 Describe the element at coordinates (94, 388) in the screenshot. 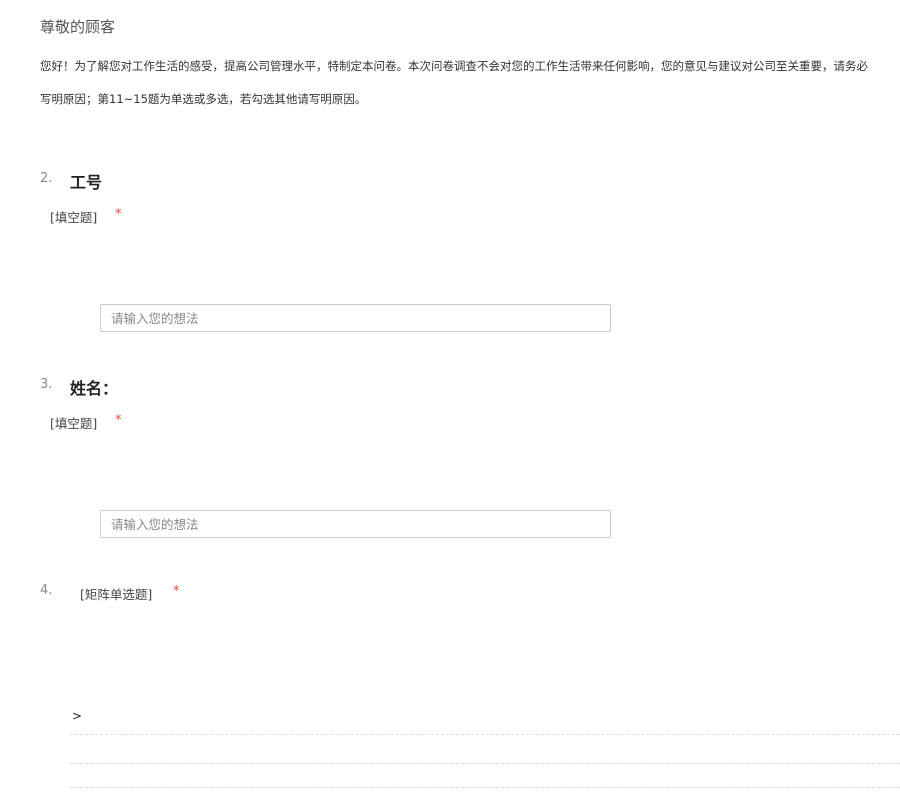

I see `question-title: 姓名：` at that location.